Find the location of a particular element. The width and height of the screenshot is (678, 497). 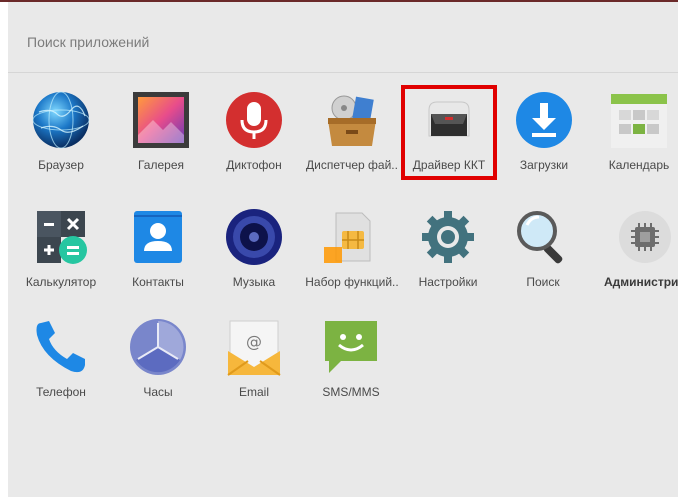

calculator-icon is located at coordinates (62, 237).